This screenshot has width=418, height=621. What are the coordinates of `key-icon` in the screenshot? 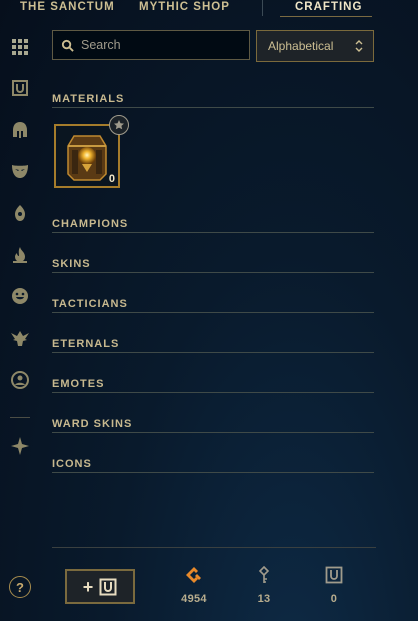 It's located at (264, 574).